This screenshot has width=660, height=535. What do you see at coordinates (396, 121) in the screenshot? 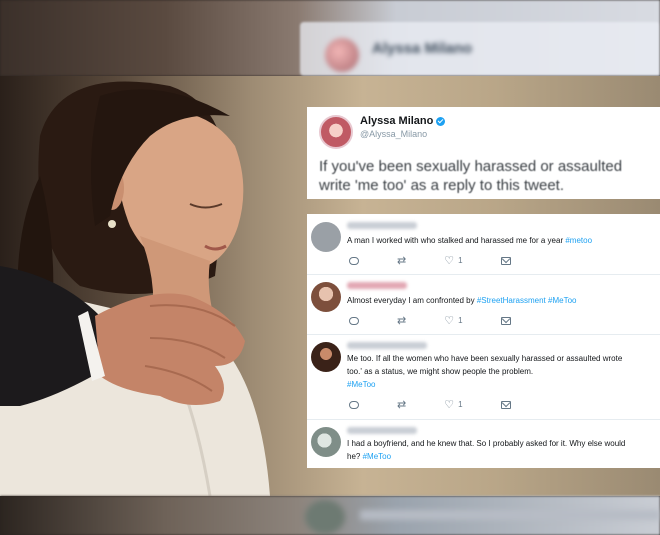
I see `author-name-text: Alyssa Milano` at bounding box center [396, 121].